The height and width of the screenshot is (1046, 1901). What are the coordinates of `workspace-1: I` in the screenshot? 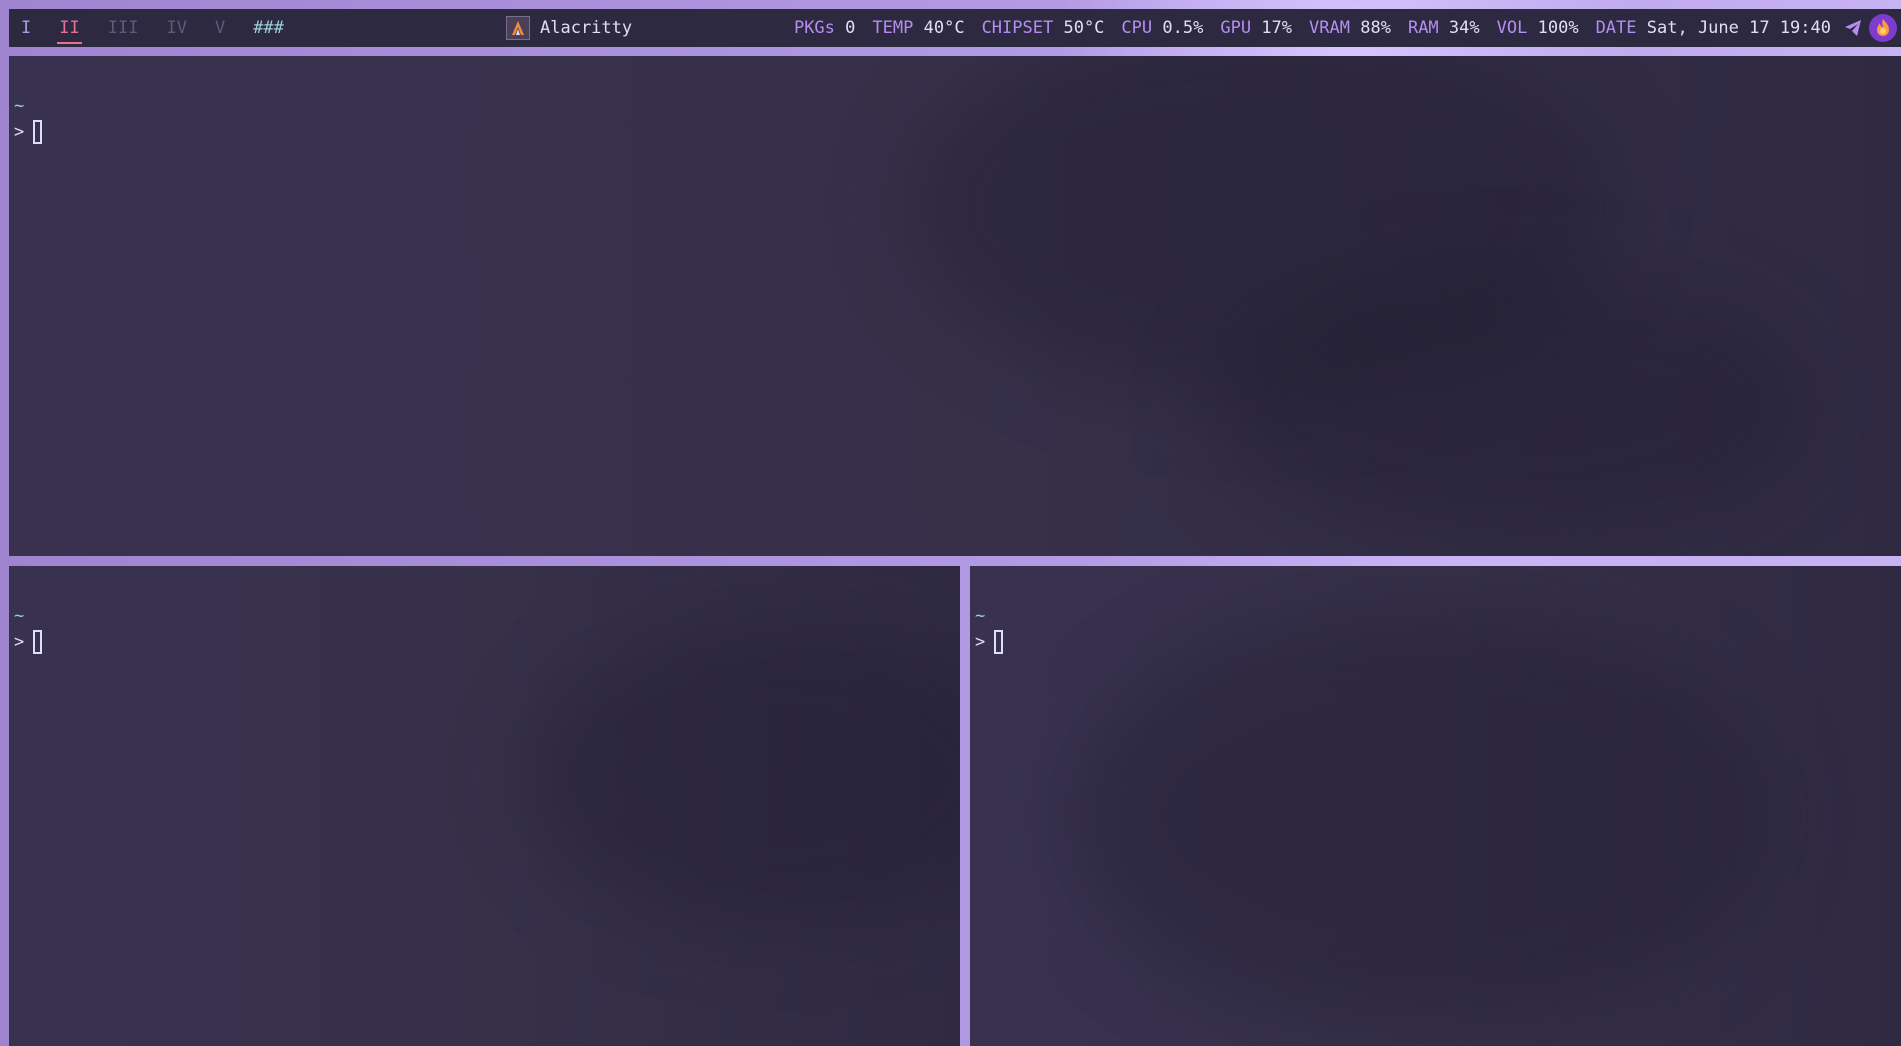 It's located at (27, 28).